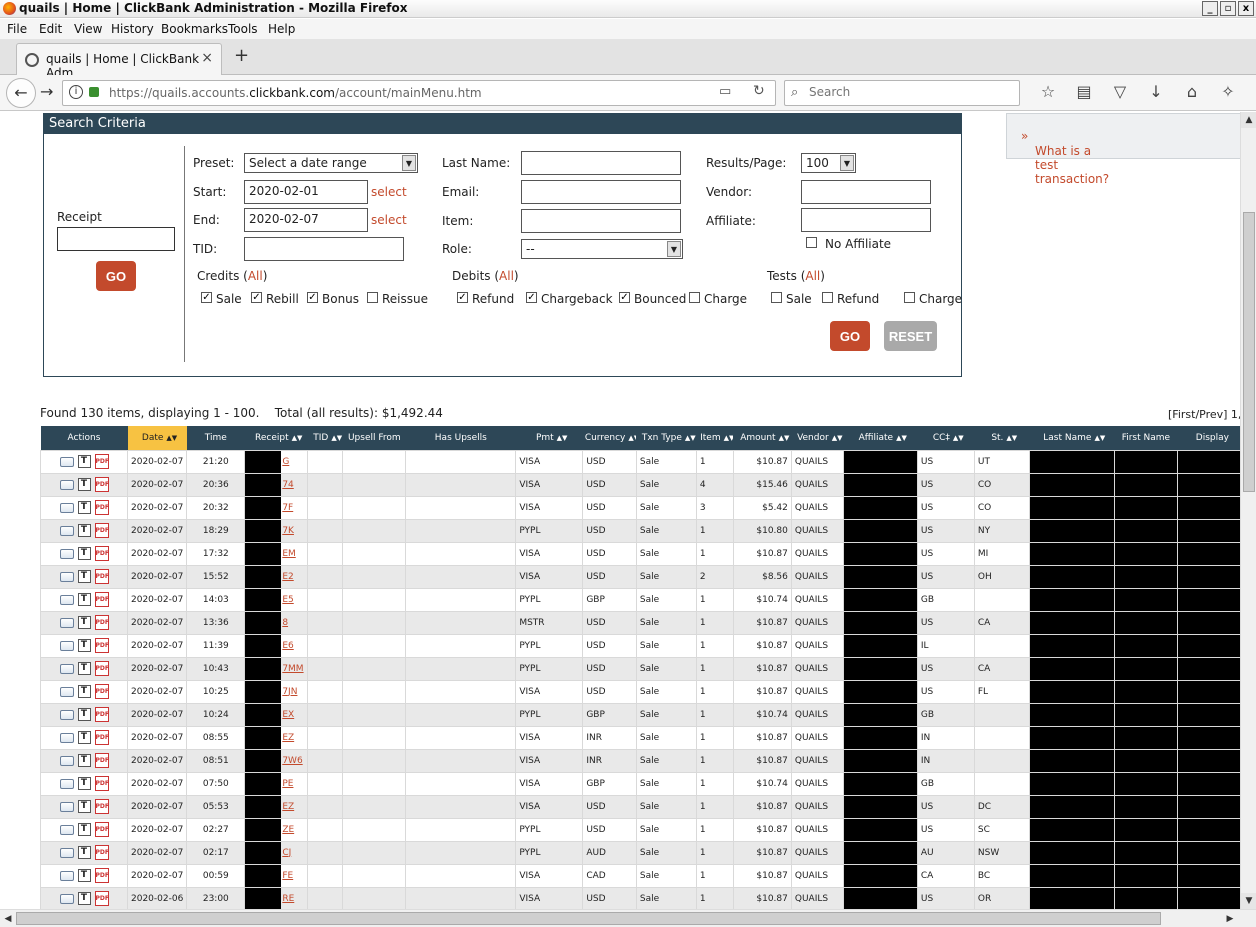  I want to click on column-header-date: Date ▲▼, so click(157, 438).